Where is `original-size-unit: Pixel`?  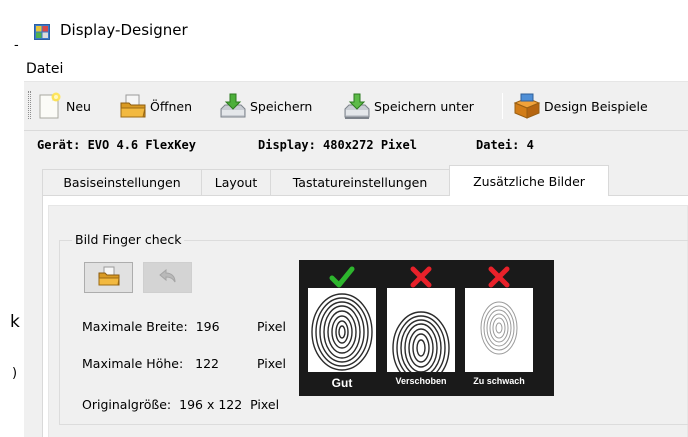 original-size-unit: Pixel is located at coordinates (265, 404).